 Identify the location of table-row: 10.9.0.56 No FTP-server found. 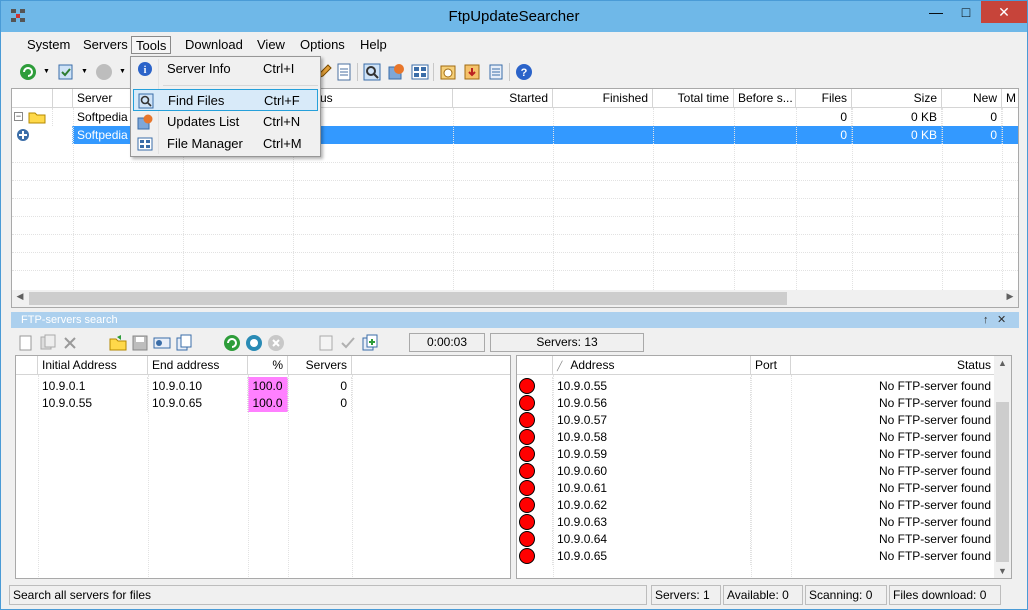
(764, 403).